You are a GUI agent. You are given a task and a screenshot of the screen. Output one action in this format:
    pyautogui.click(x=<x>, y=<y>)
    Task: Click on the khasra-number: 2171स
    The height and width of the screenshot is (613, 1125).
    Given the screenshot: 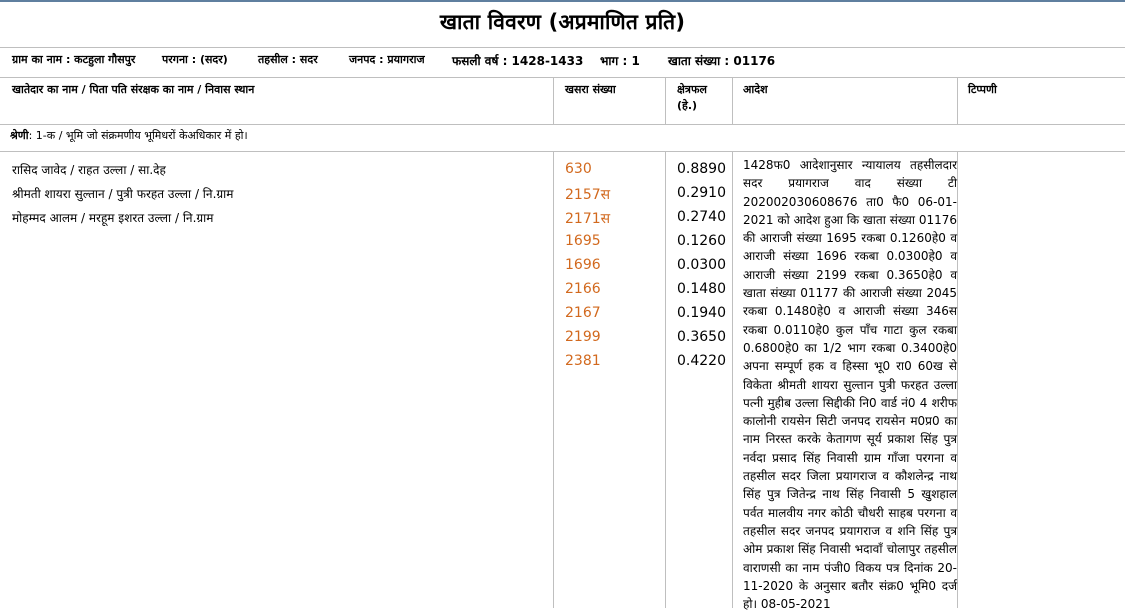 What is the action you would take?
    pyautogui.click(x=588, y=219)
    